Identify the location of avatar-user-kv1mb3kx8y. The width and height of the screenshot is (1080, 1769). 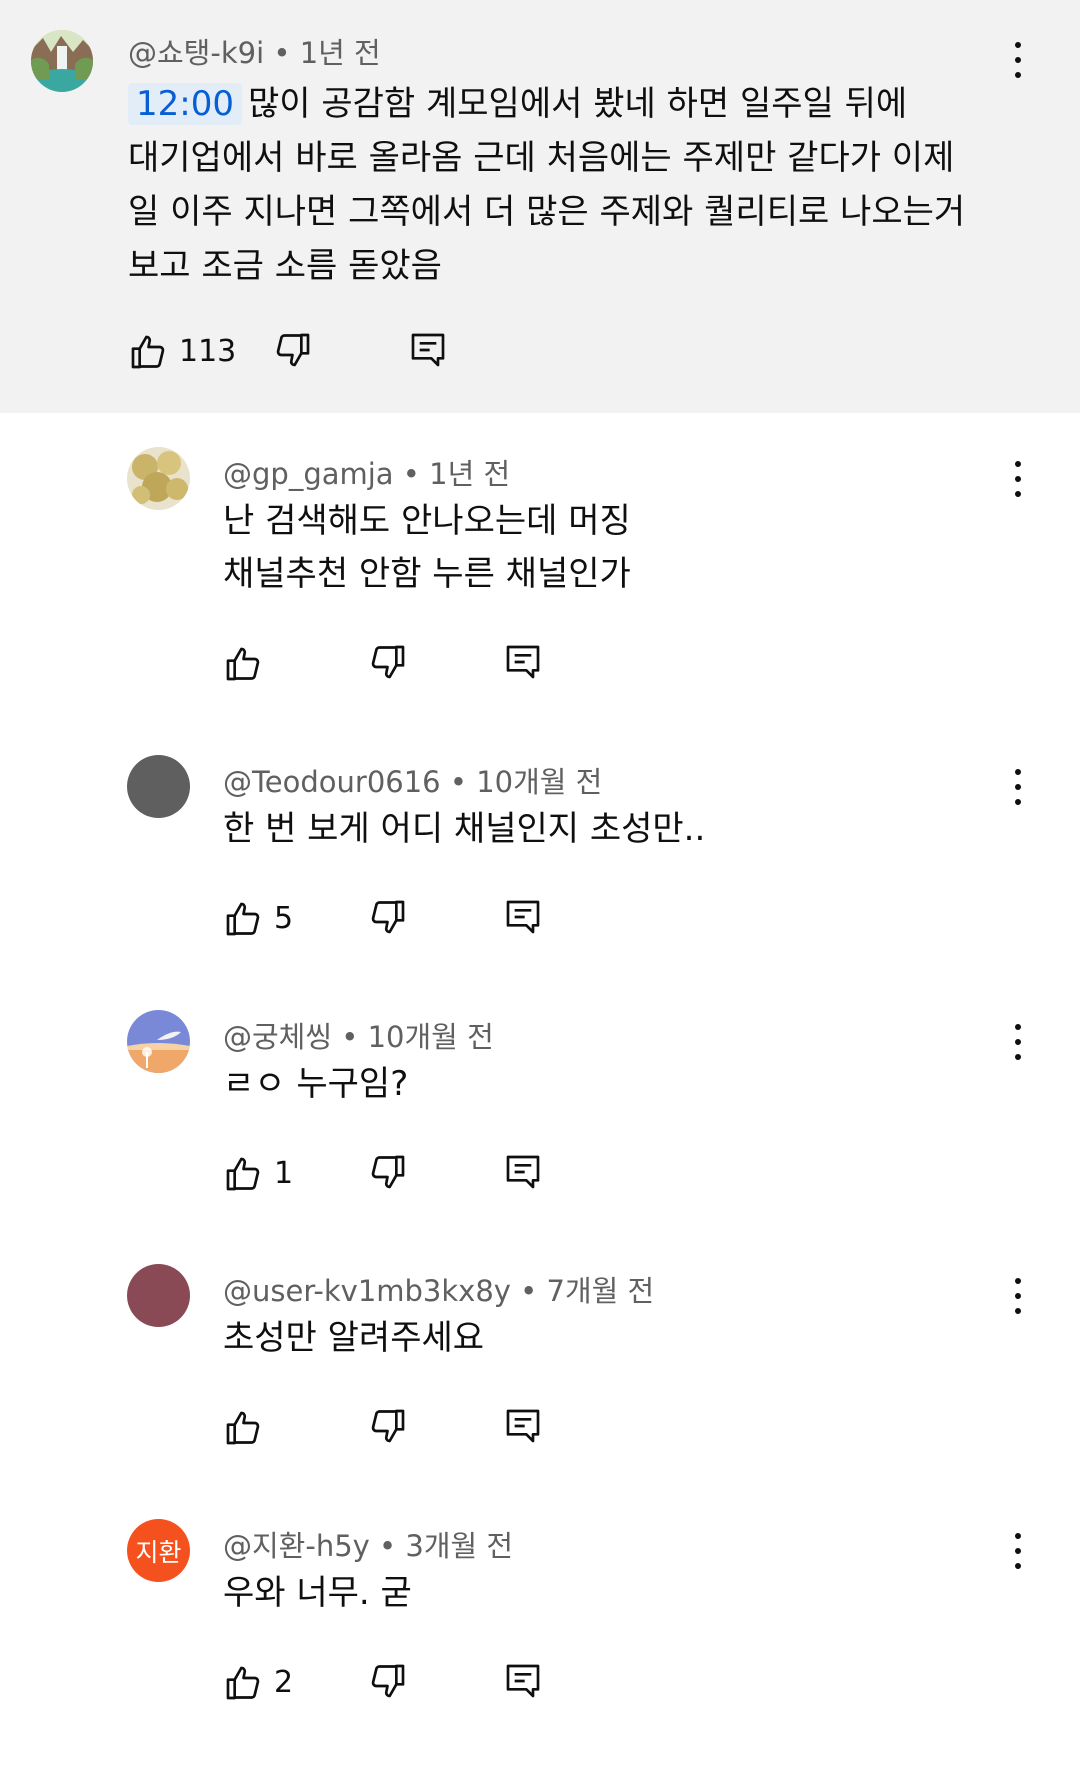
(158, 1295).